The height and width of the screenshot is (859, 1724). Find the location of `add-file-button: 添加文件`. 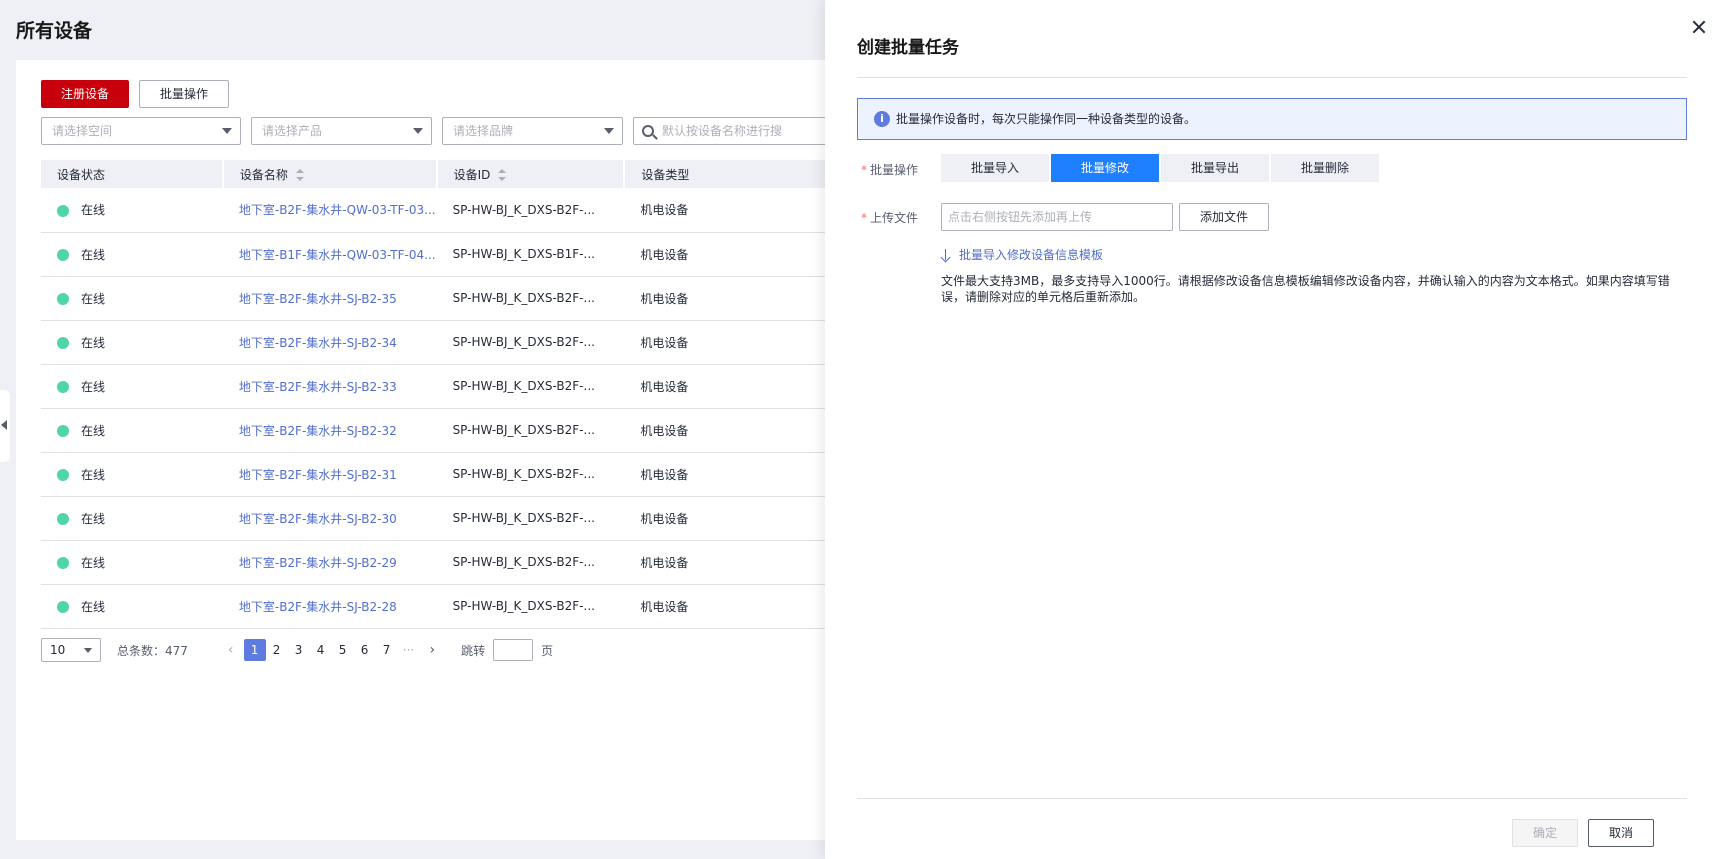

add-file-button: 添加文件 is located at coordinates (1224, 217).